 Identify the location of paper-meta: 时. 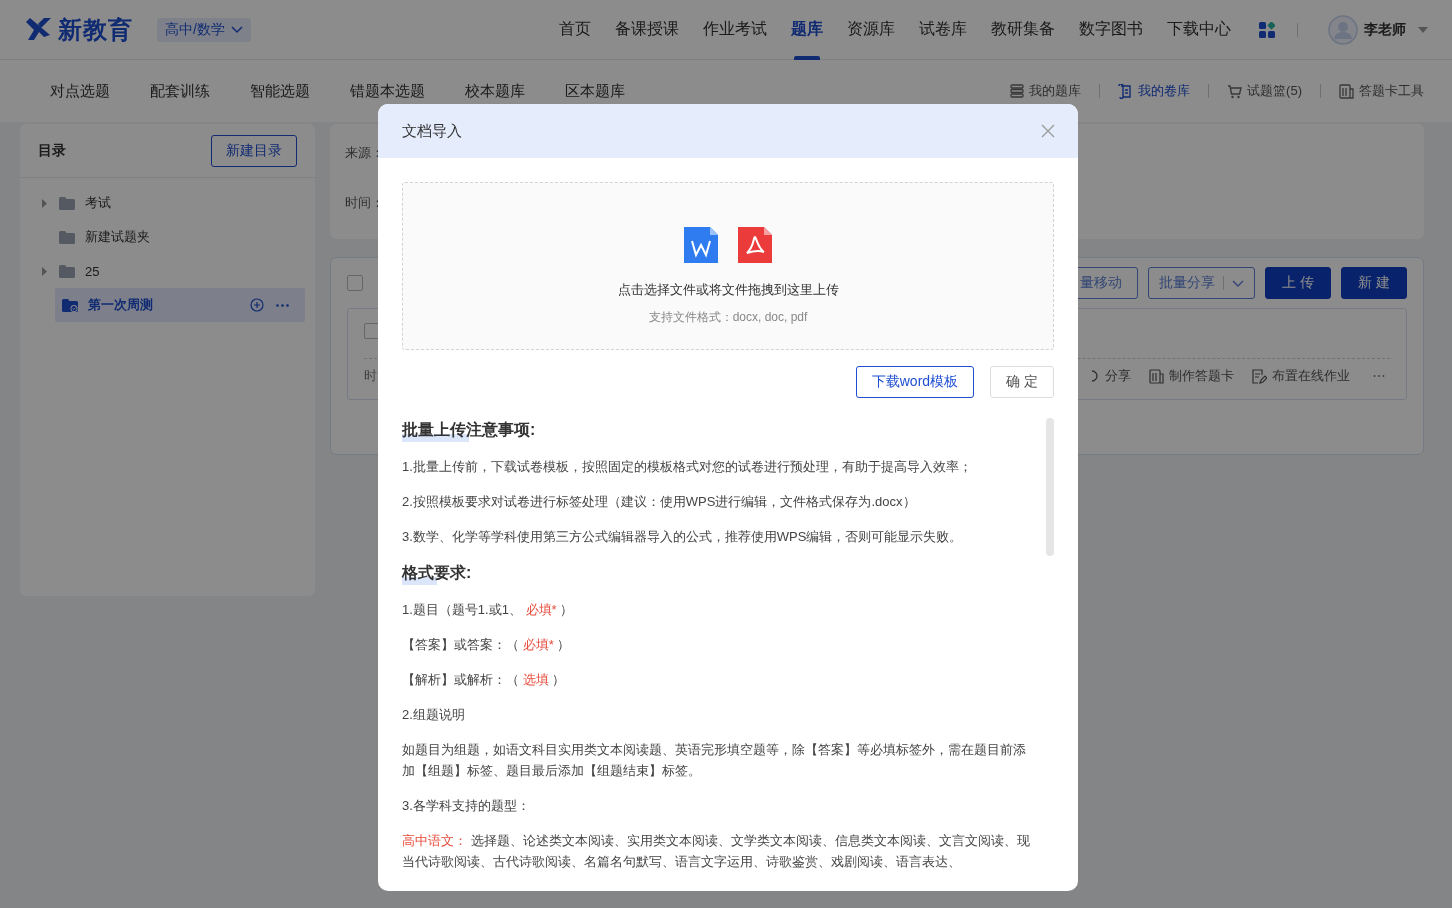
(370, 376).